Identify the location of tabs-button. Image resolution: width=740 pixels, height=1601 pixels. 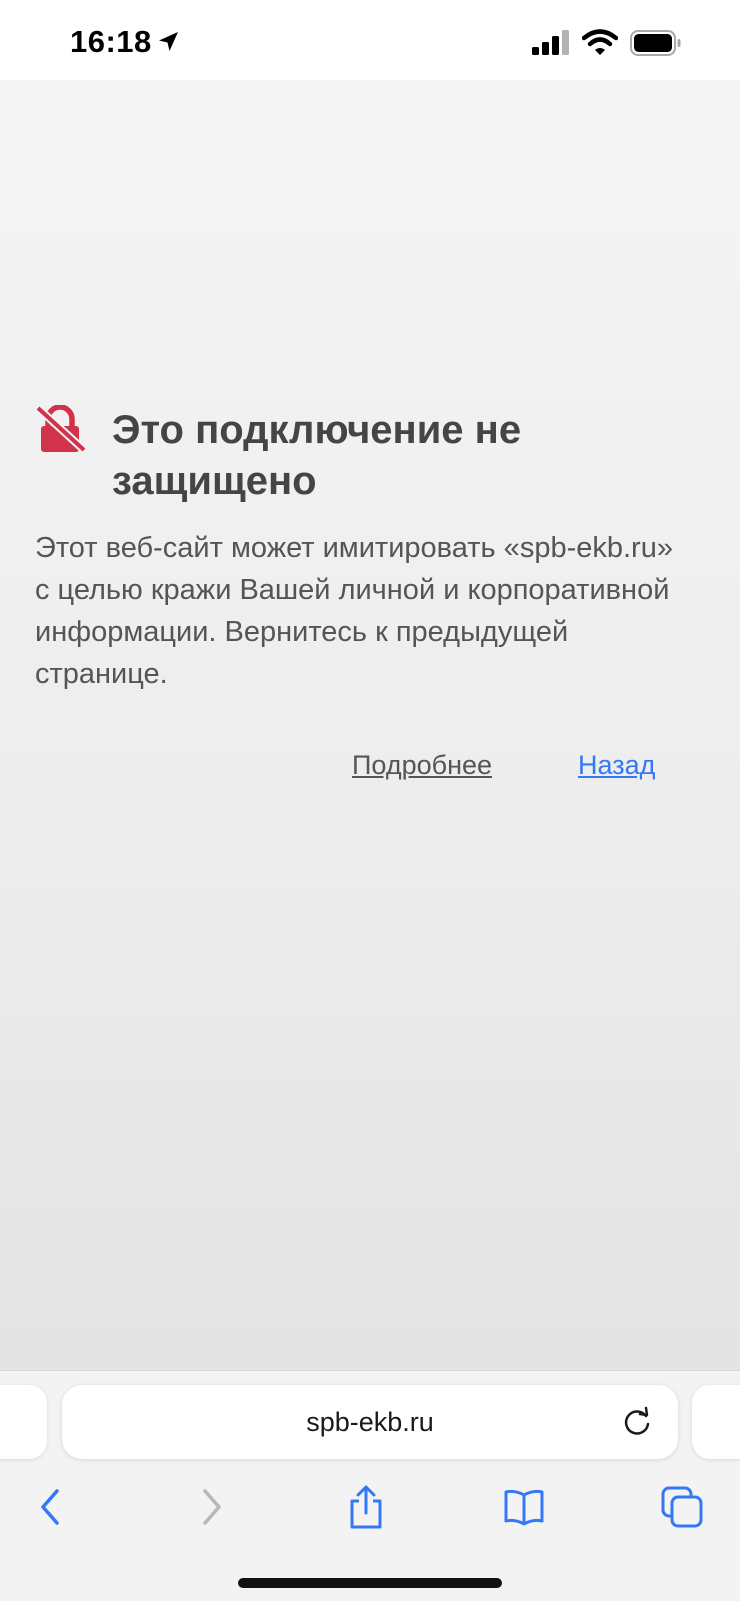
(682, 1509).